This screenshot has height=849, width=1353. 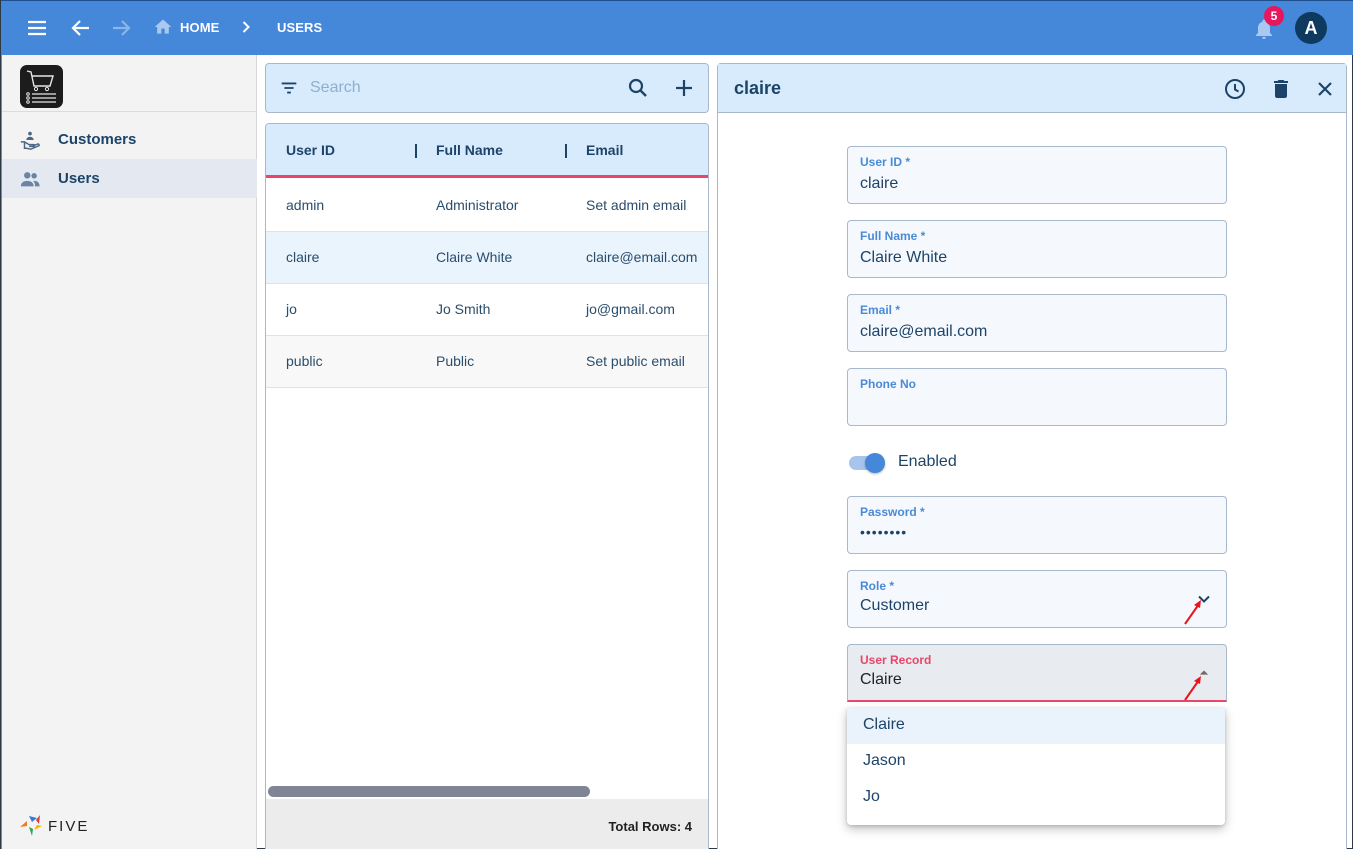 I want to click on cell-user-id: jo, so click(x=291, y=309).